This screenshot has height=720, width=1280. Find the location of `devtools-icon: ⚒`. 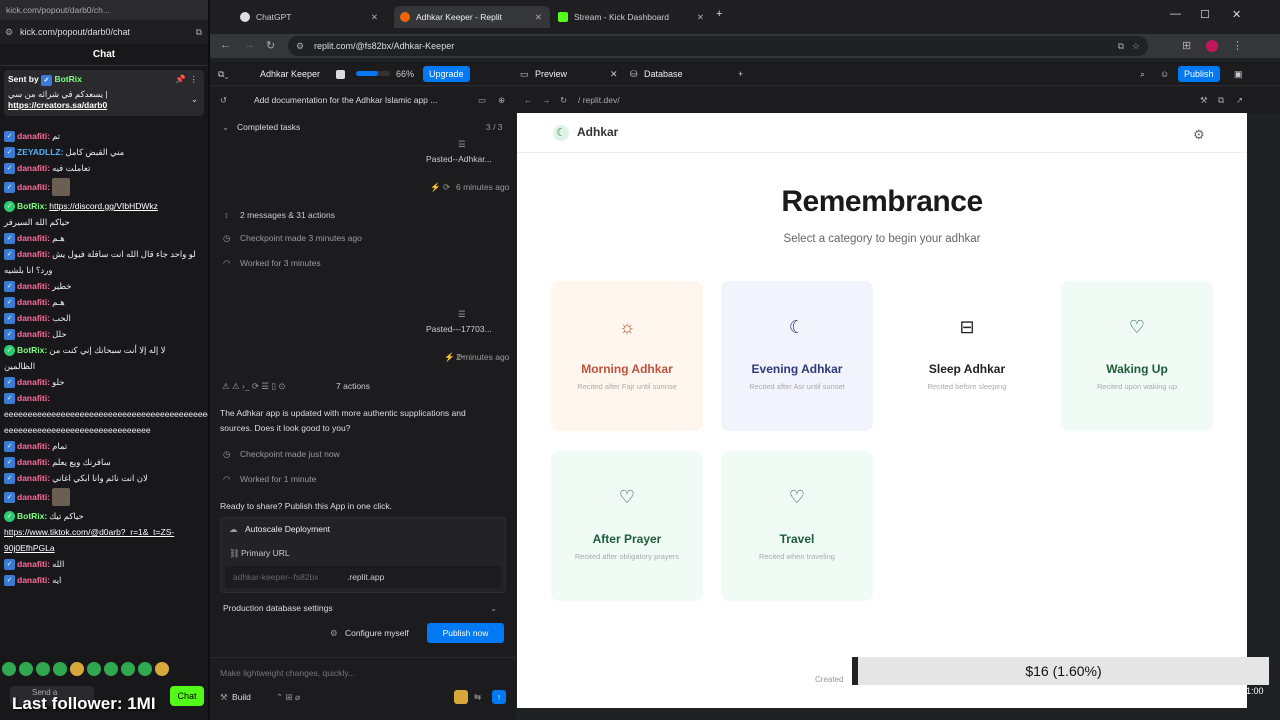

devtools-icon: ⚒ is located at coordinates (1204, 100).